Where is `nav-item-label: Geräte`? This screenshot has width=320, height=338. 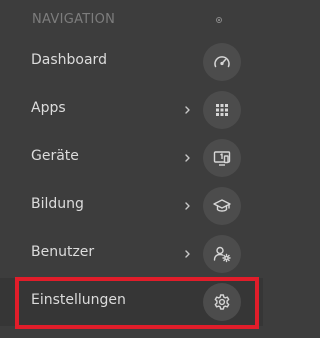
nav-item-label: Geräte is located at coordinates (55, 156).